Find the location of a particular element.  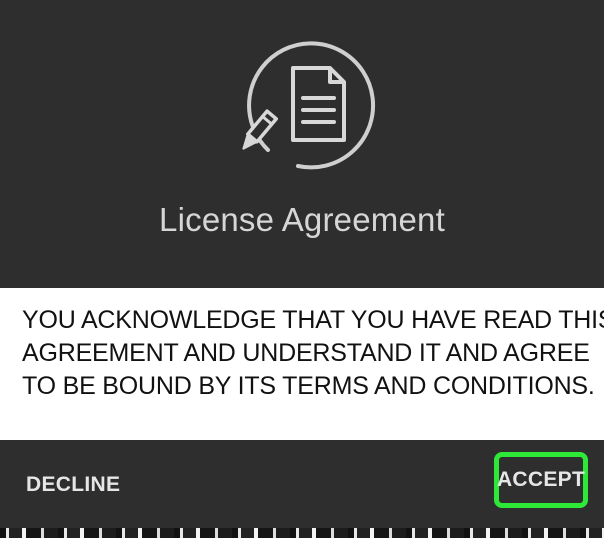

agreement-line: TO BE BOUND BY ITS TERMS AND CONDITIONS. is located at coordinates (308, 386).